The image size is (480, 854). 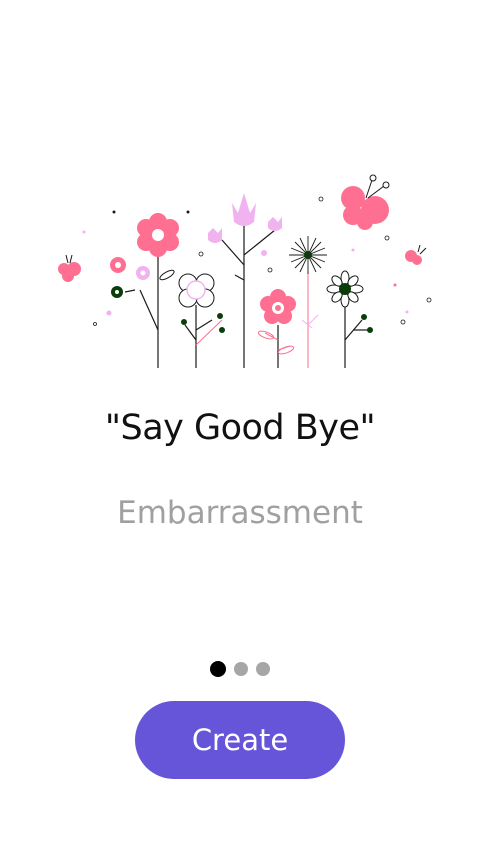 What do you see at coordinates (240, 740) in the screenshot?
I see `create-button: Create` at bounding box center [240, 740].